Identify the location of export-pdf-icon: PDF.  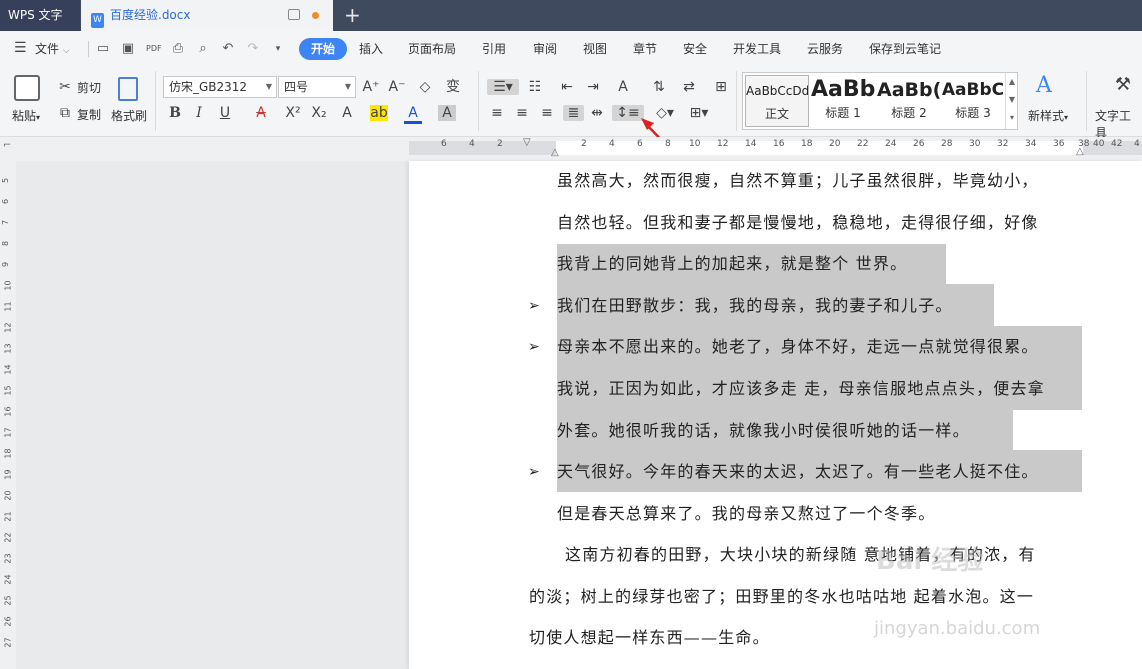
(154, 49).